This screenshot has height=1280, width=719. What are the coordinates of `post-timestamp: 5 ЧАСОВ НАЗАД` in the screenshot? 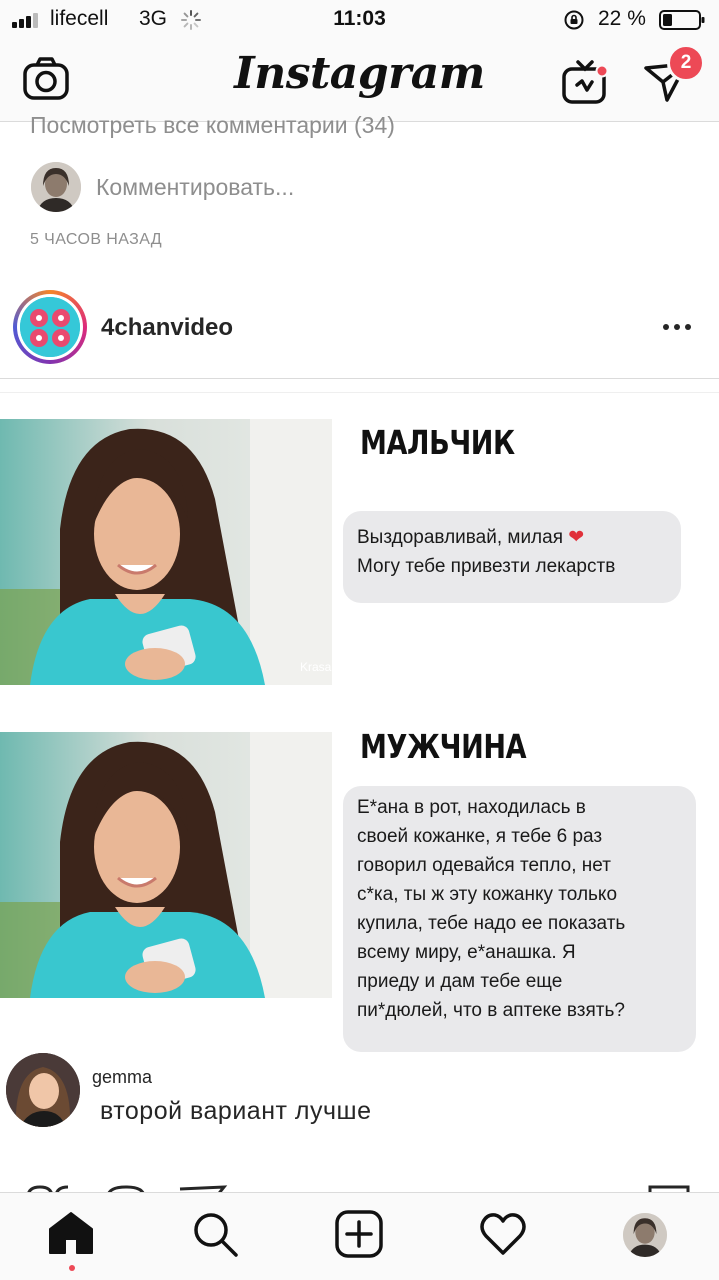 It's located at (96, 239).